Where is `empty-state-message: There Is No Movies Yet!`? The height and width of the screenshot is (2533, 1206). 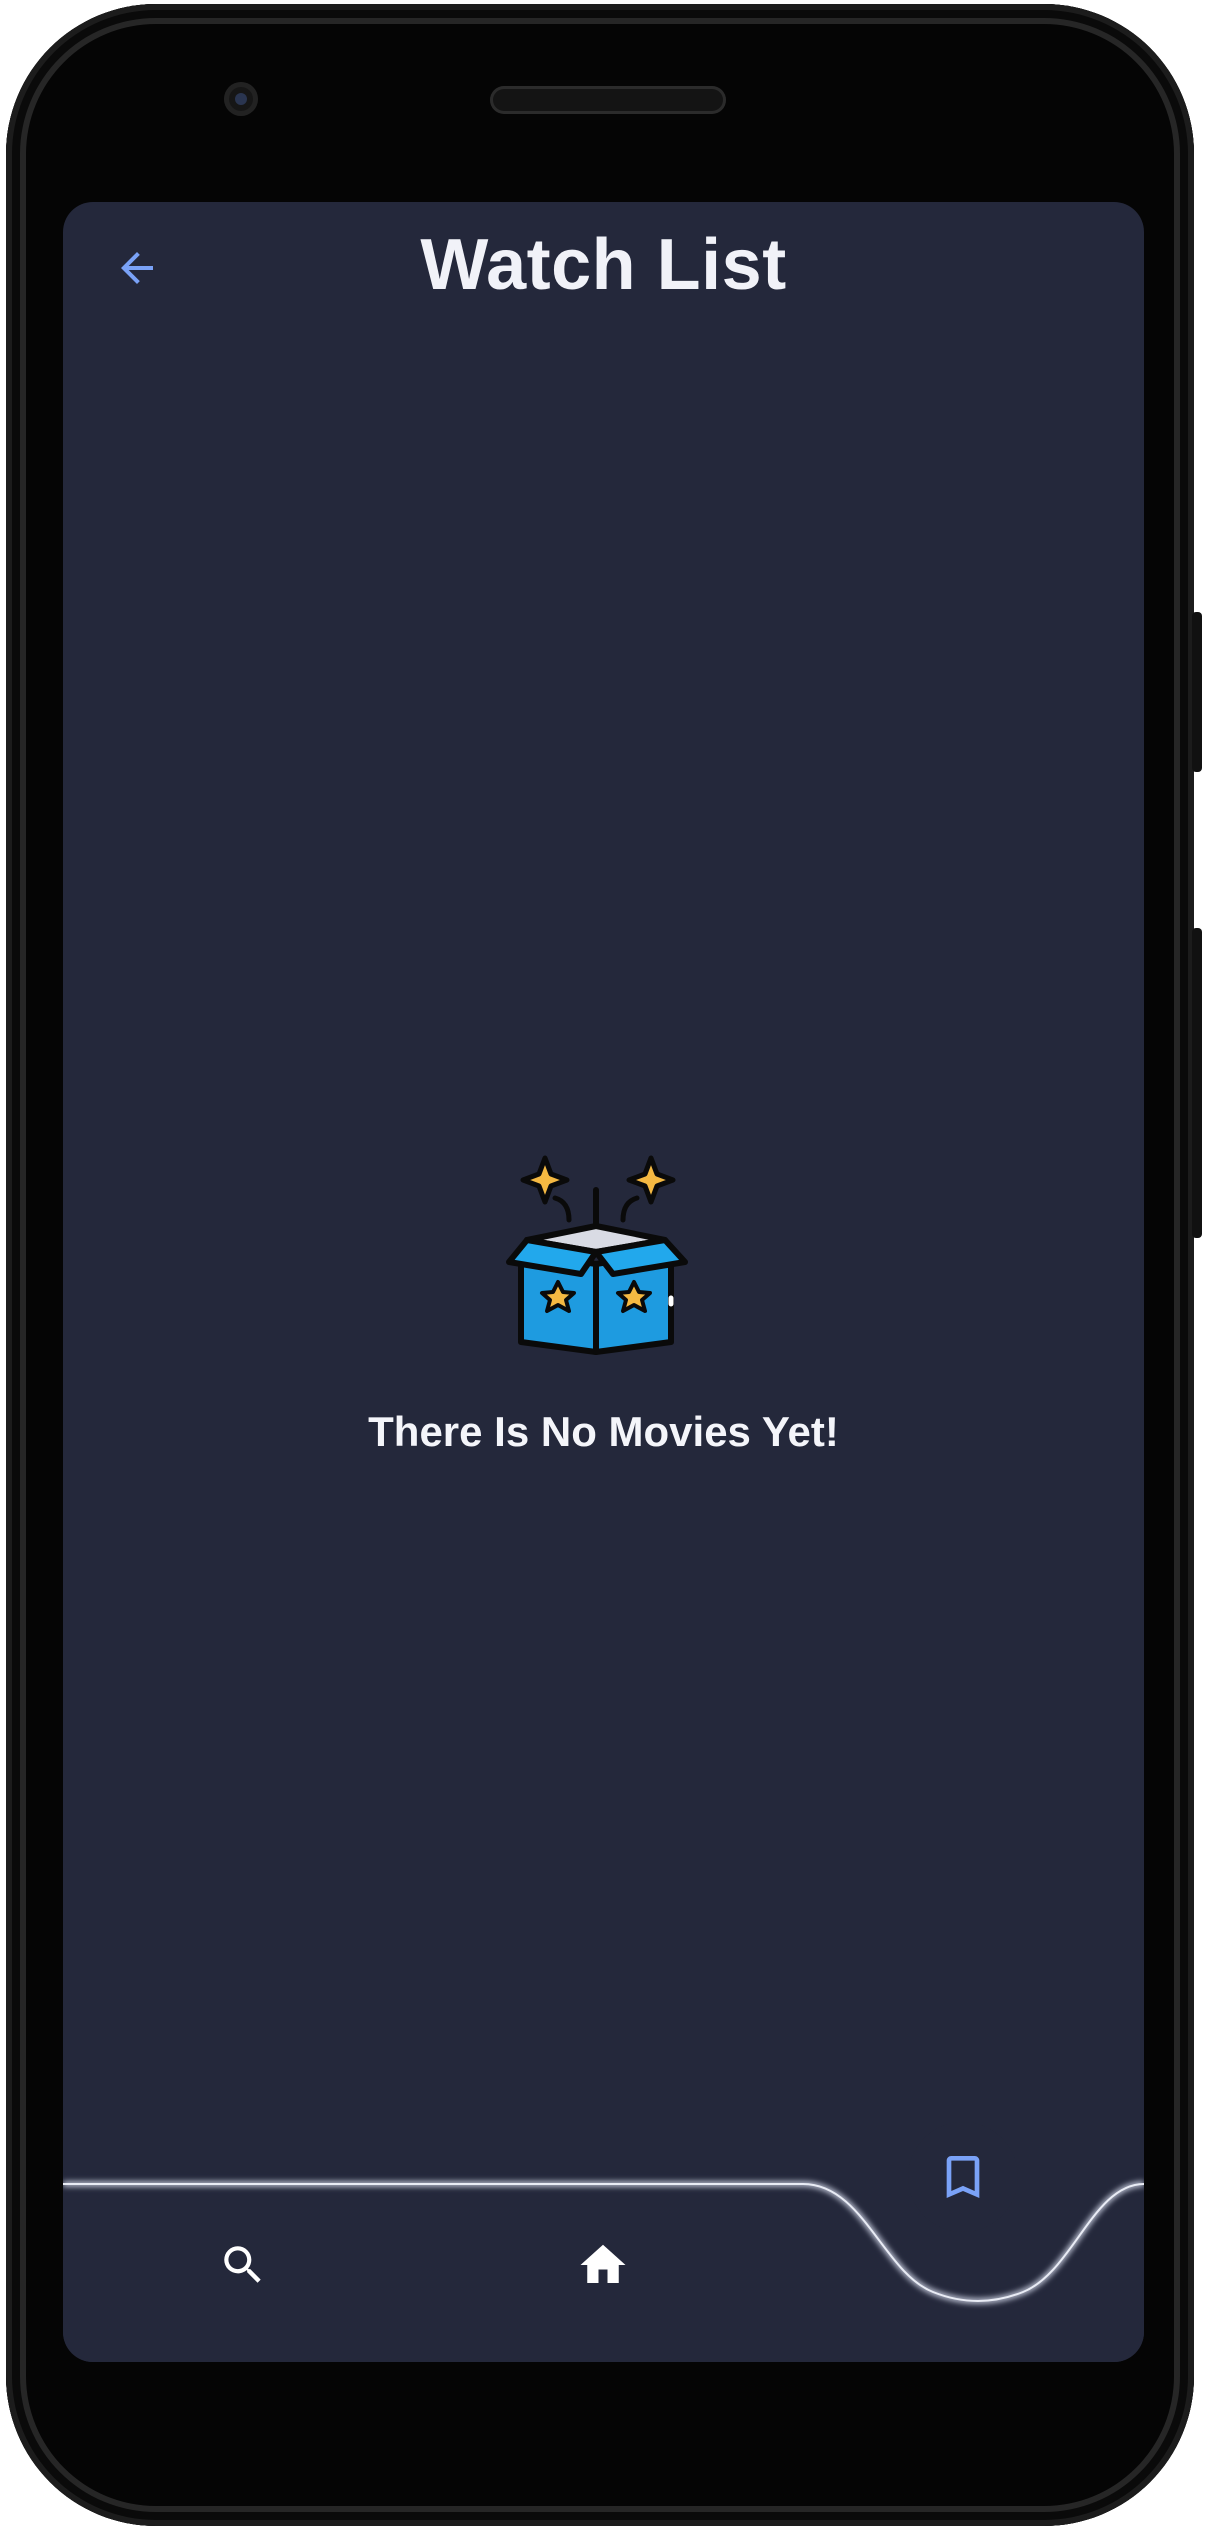 empty-state-message: There Is No Movies Yet! is located at coordinates (603, 1431).